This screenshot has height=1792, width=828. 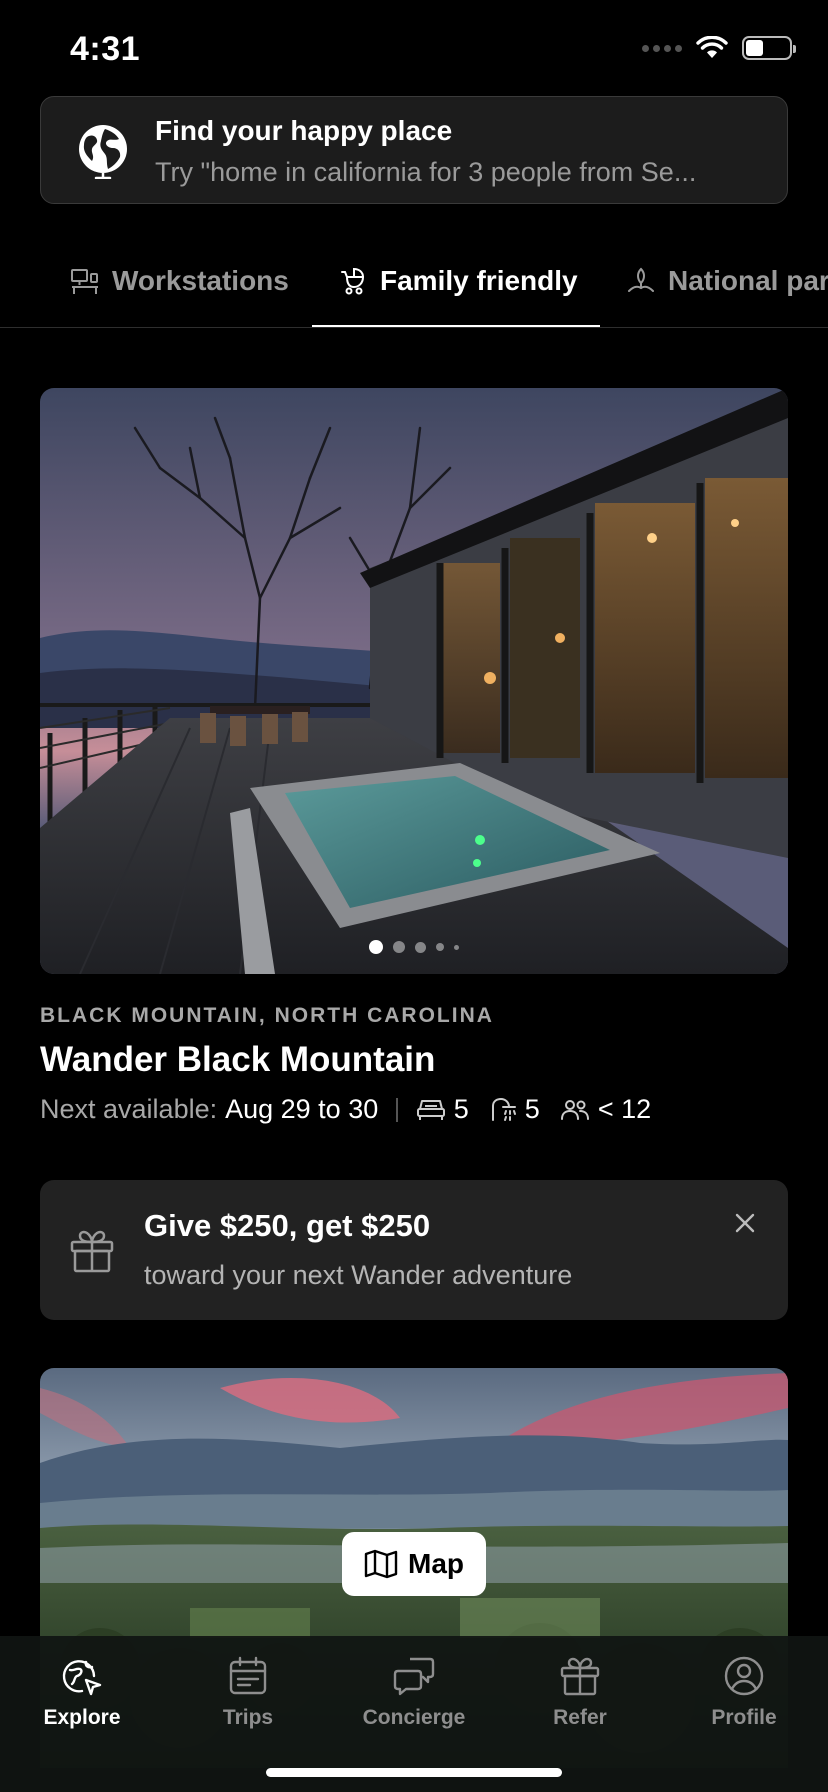 I want to click on map-icon, so click(x=381, y=1564).